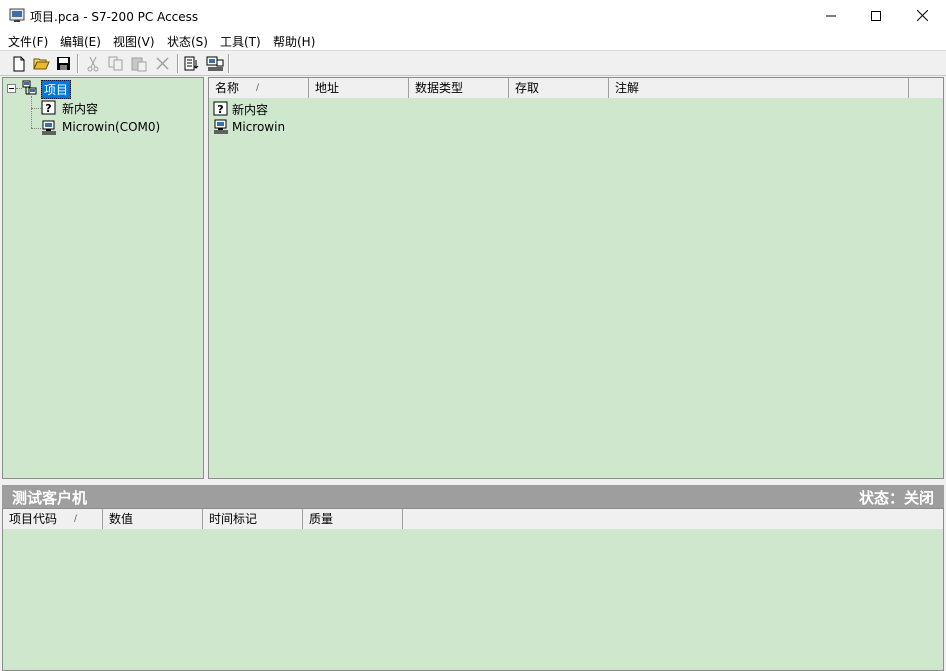  I want to click on menu-bar: 文件(F) 编辑(E) 视图(V) 状态(S) 工具(T) 帮助(H), so click(473, 41).